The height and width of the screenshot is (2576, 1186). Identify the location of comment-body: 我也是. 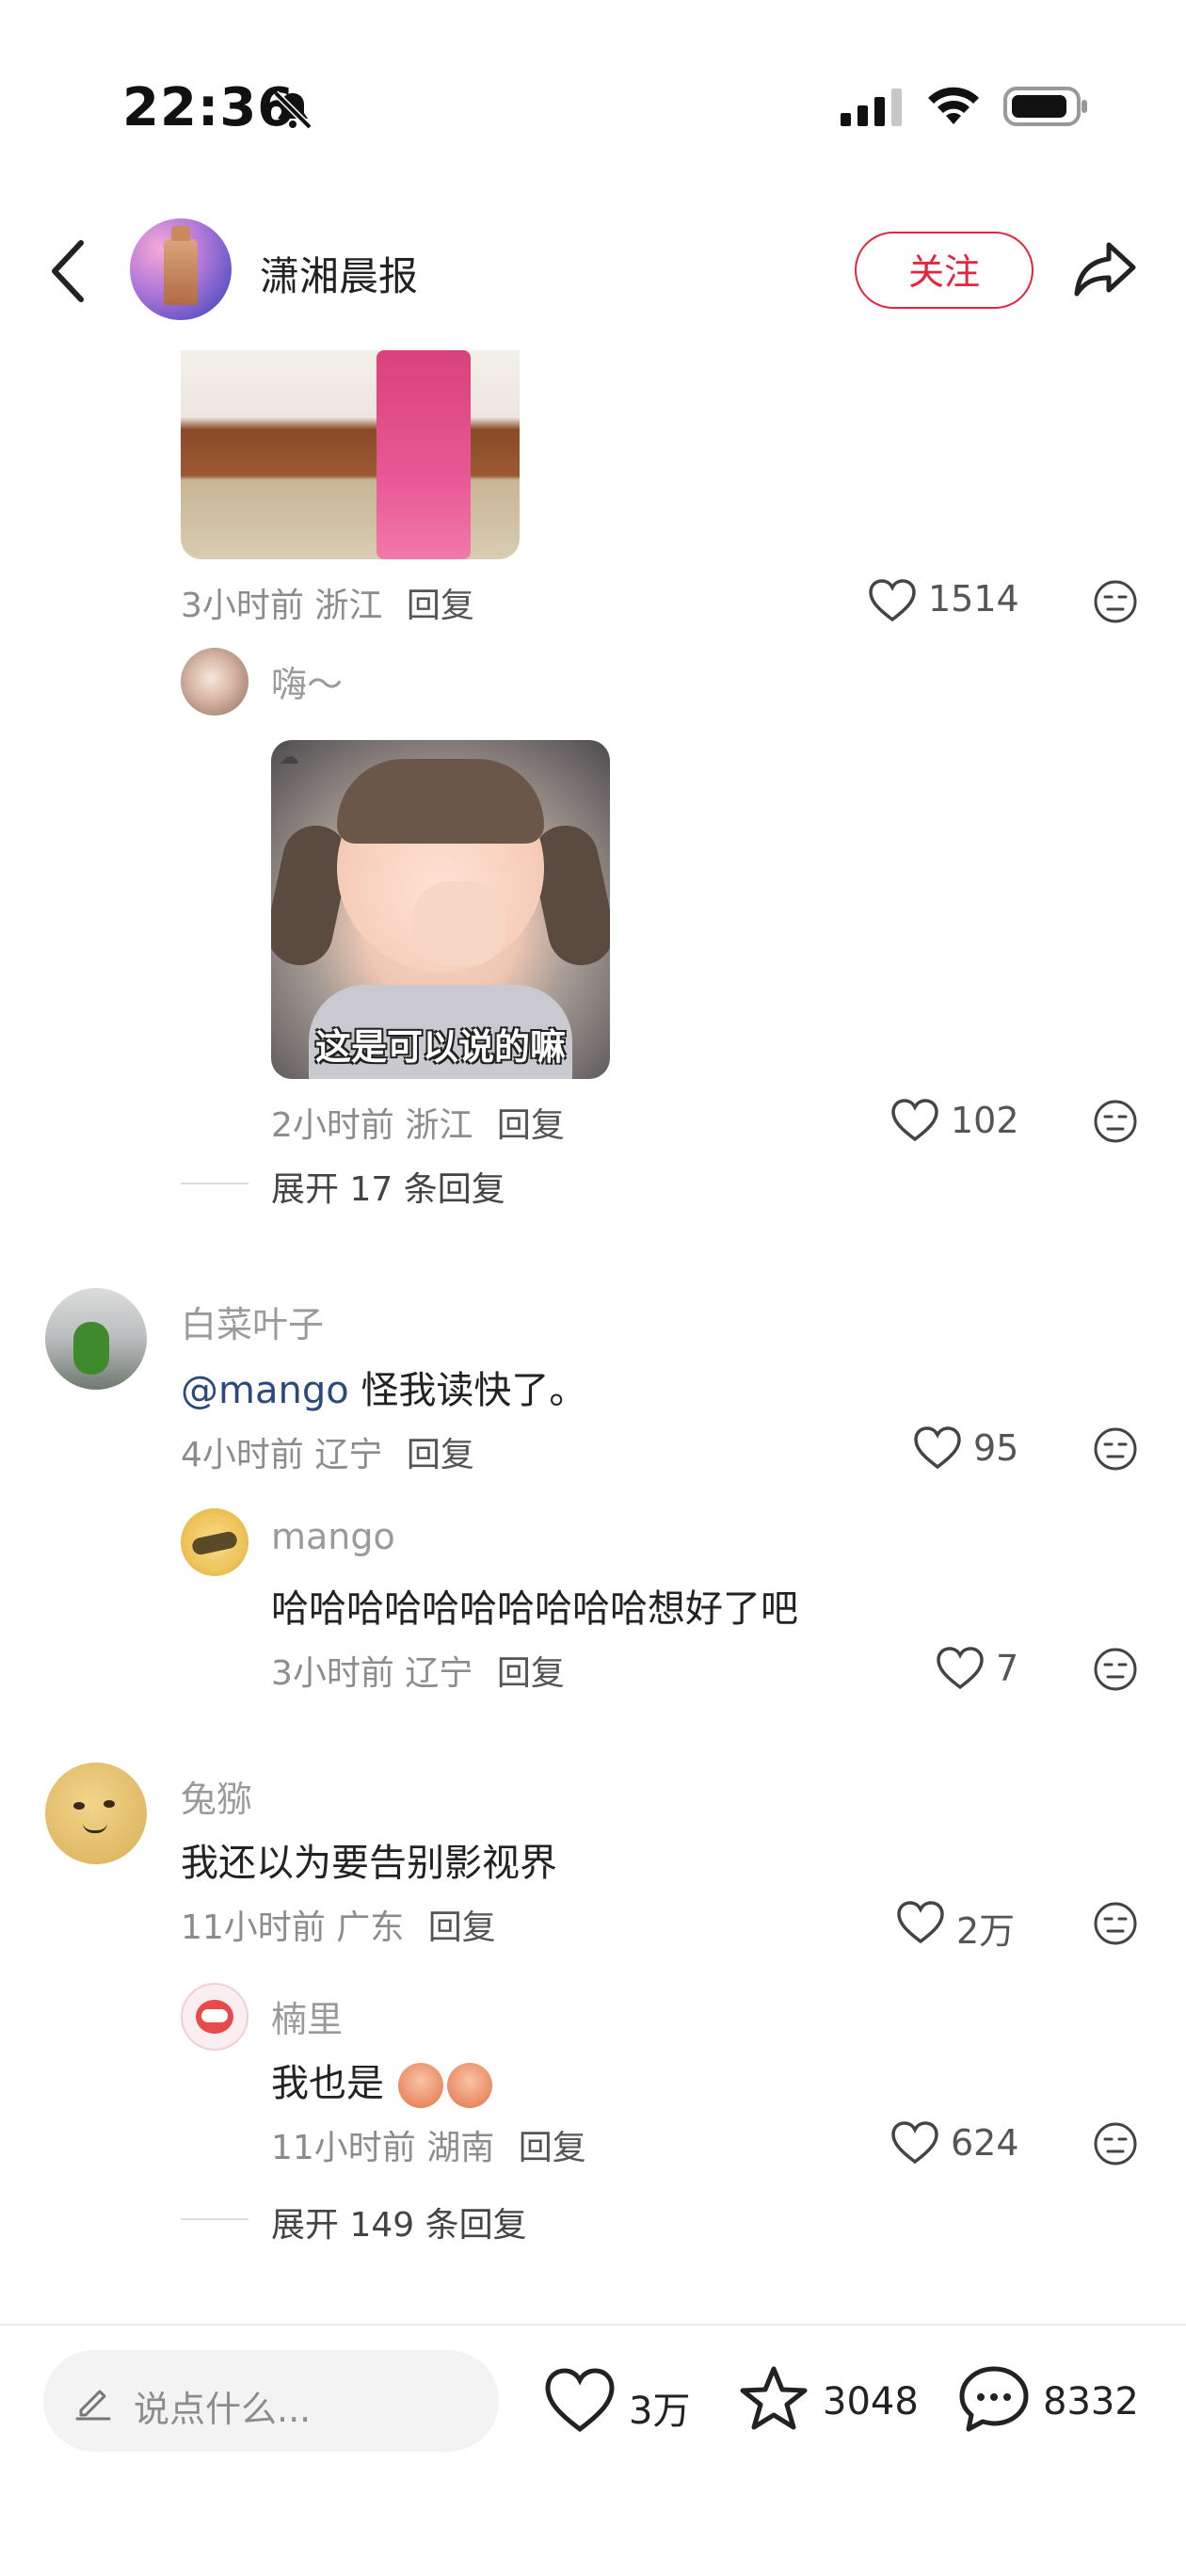
(327, 2083).